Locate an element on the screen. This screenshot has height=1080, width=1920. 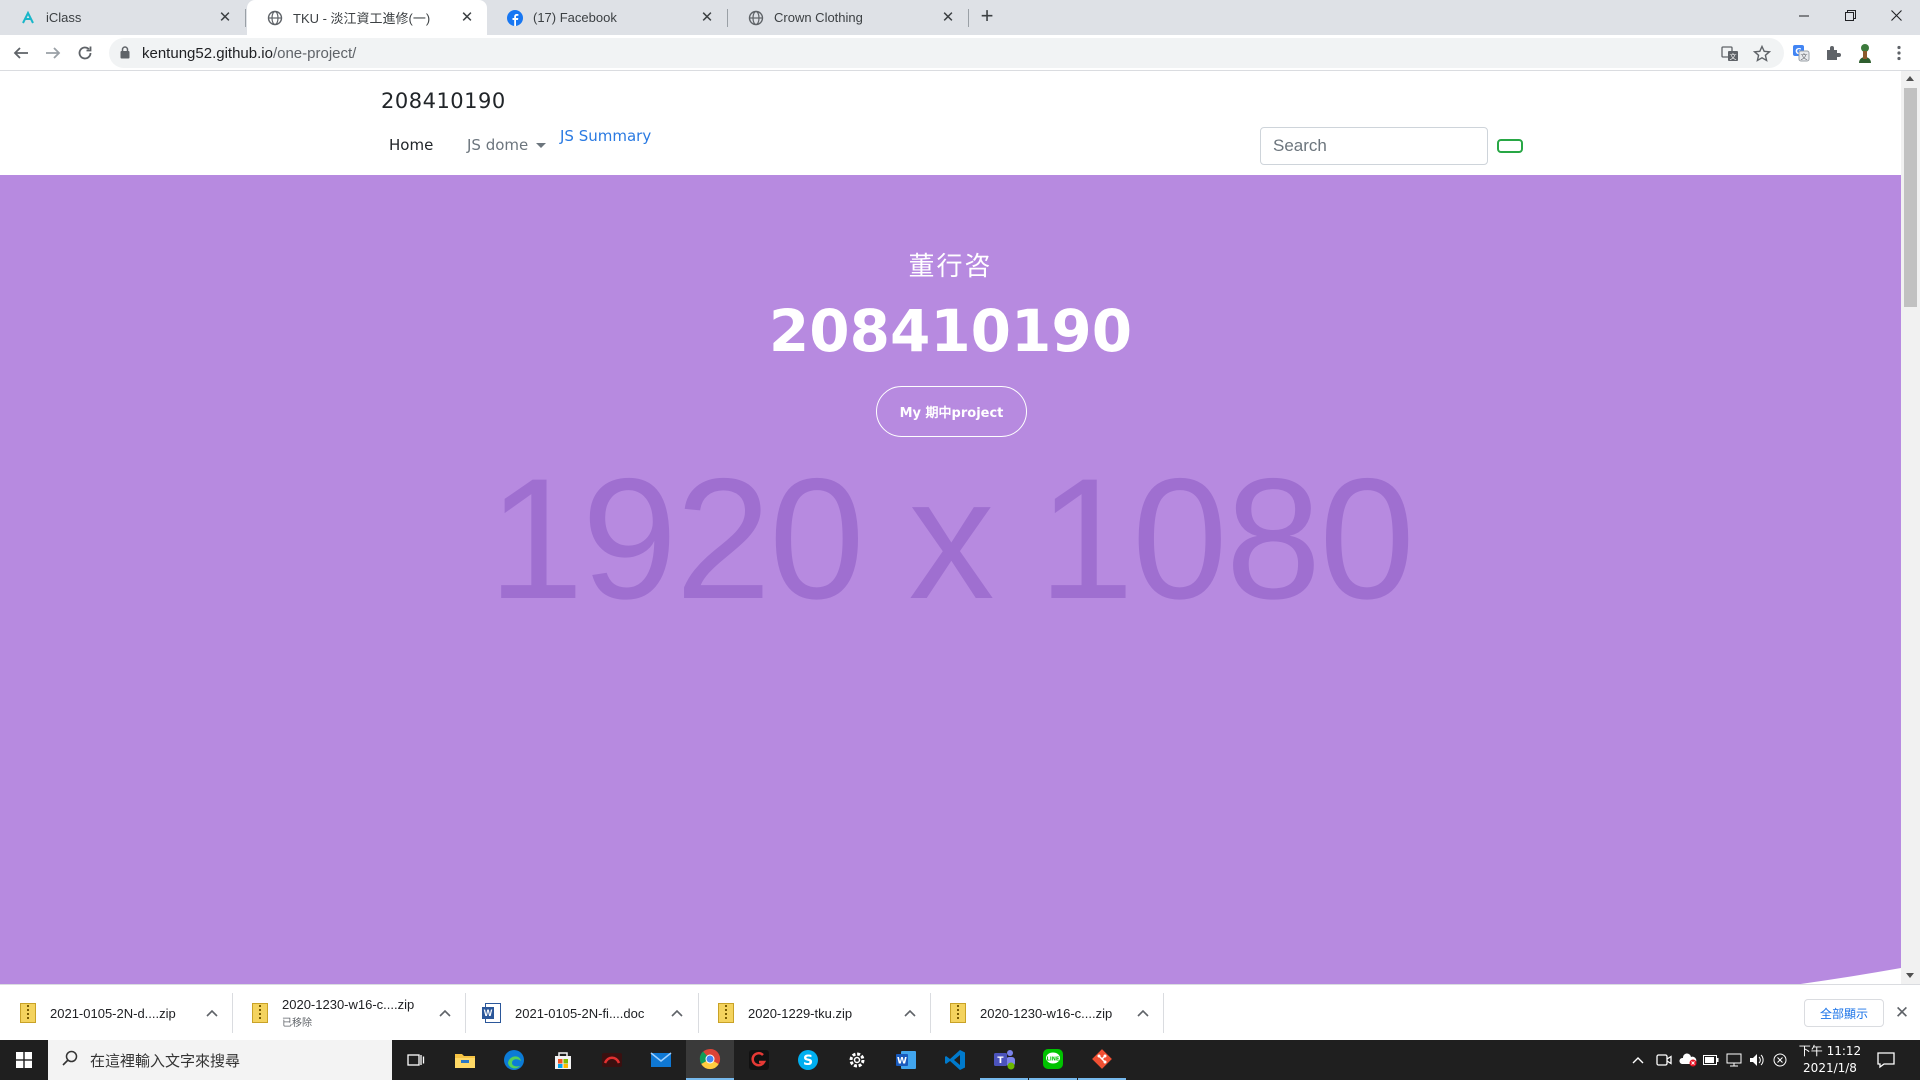
project-button: My 期中project is located at coordinates (951, 411).